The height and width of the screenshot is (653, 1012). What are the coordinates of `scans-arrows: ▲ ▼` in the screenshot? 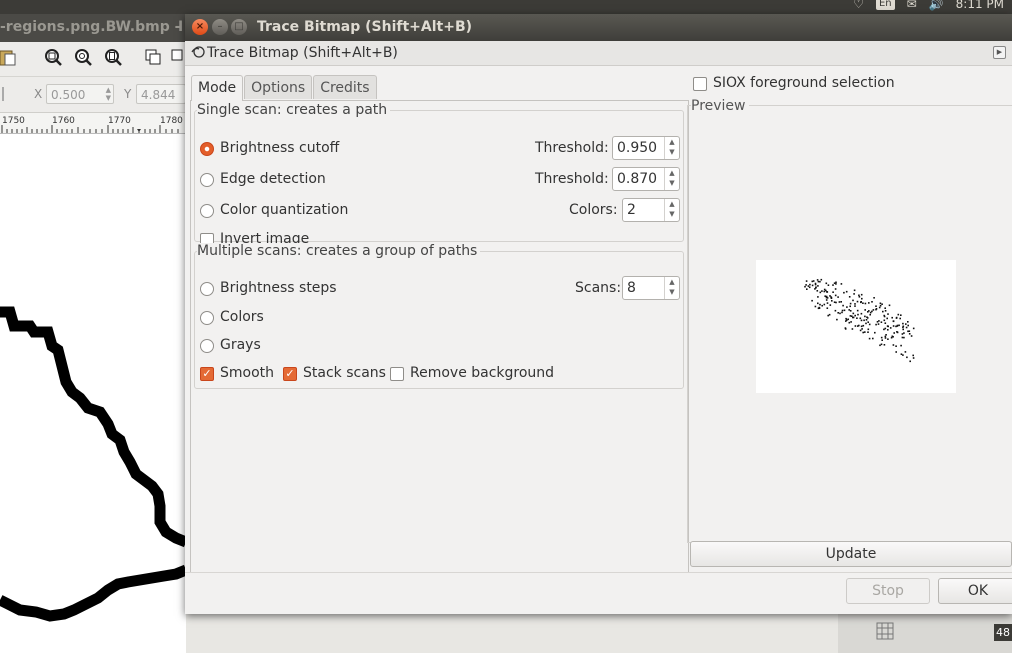 It's located at (671, 288).